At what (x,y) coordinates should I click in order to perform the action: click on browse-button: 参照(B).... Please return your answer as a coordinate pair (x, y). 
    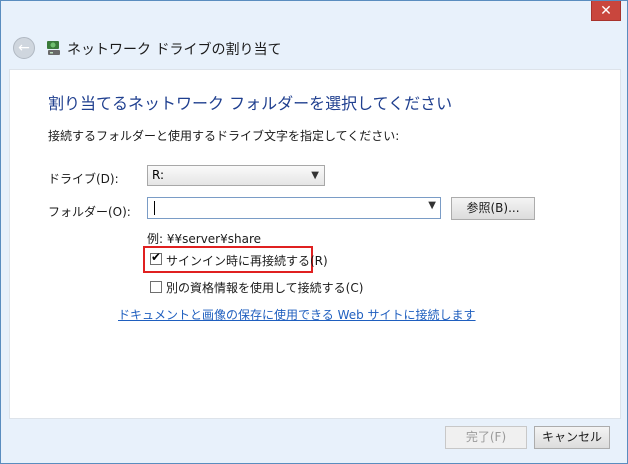
    Looking at the image, I should click on (493, 208).